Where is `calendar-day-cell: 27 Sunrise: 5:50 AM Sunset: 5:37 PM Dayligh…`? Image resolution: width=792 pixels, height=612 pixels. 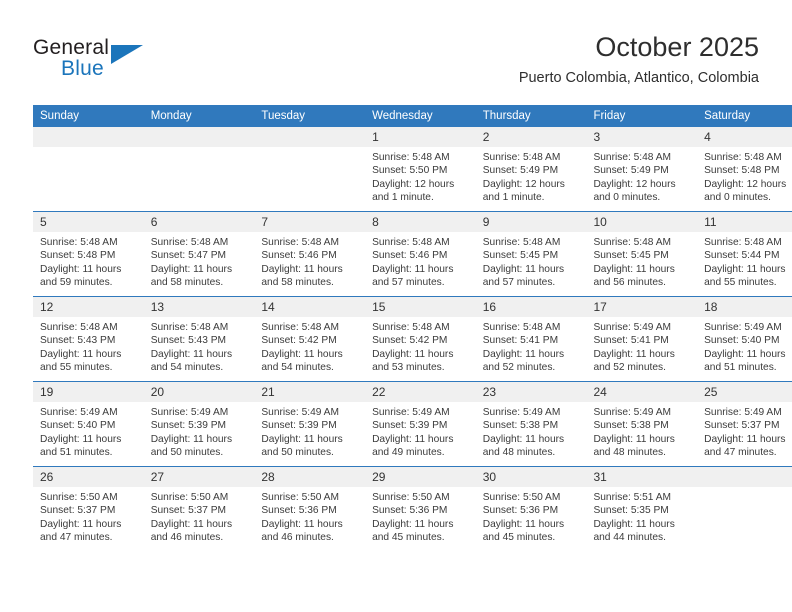 calendar-day-cell: 27 Sunrise: 5:50 AM Sunset: 5:37 PM Dayligh… is located at coordinates (199, 508).